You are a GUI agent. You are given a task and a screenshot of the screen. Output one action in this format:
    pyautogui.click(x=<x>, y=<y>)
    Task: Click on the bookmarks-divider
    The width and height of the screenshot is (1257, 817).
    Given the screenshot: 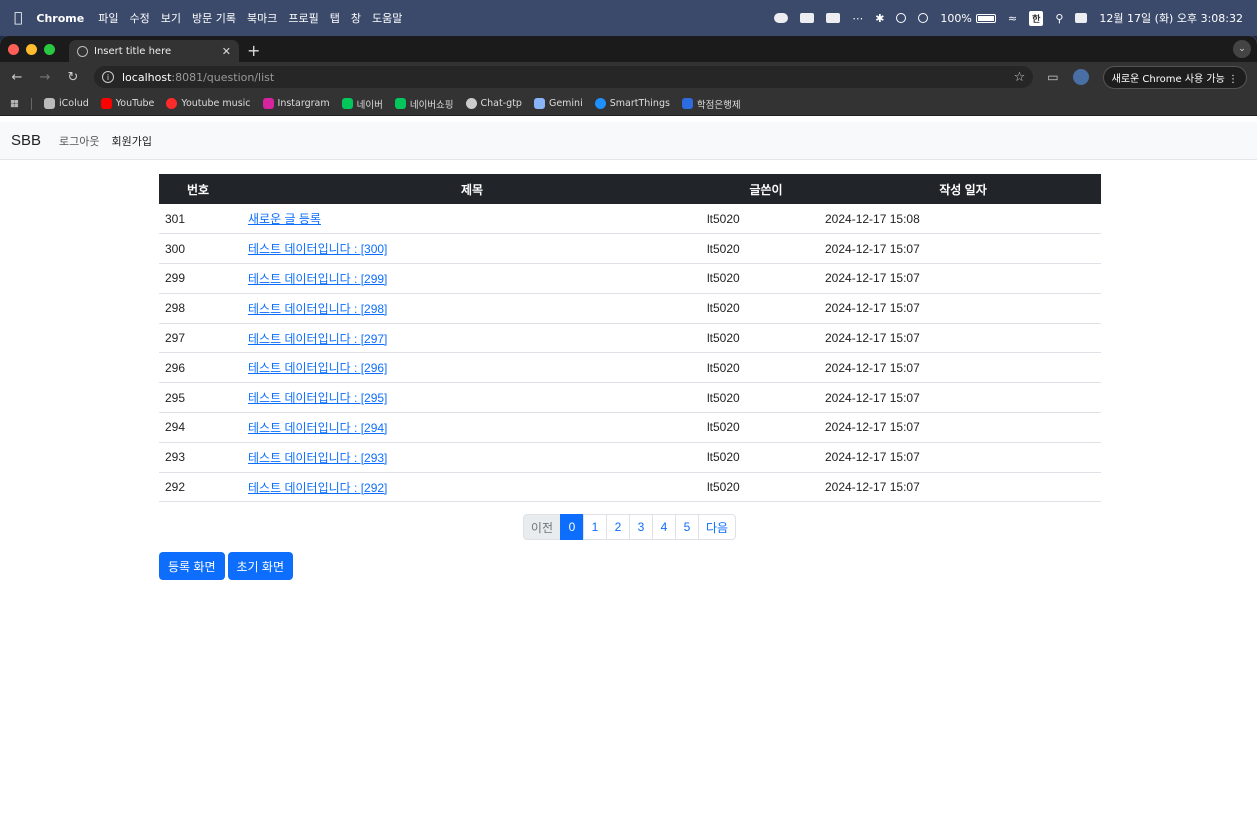 What is the action you would take?
    pyautogui.click(x=31, y=103)
    